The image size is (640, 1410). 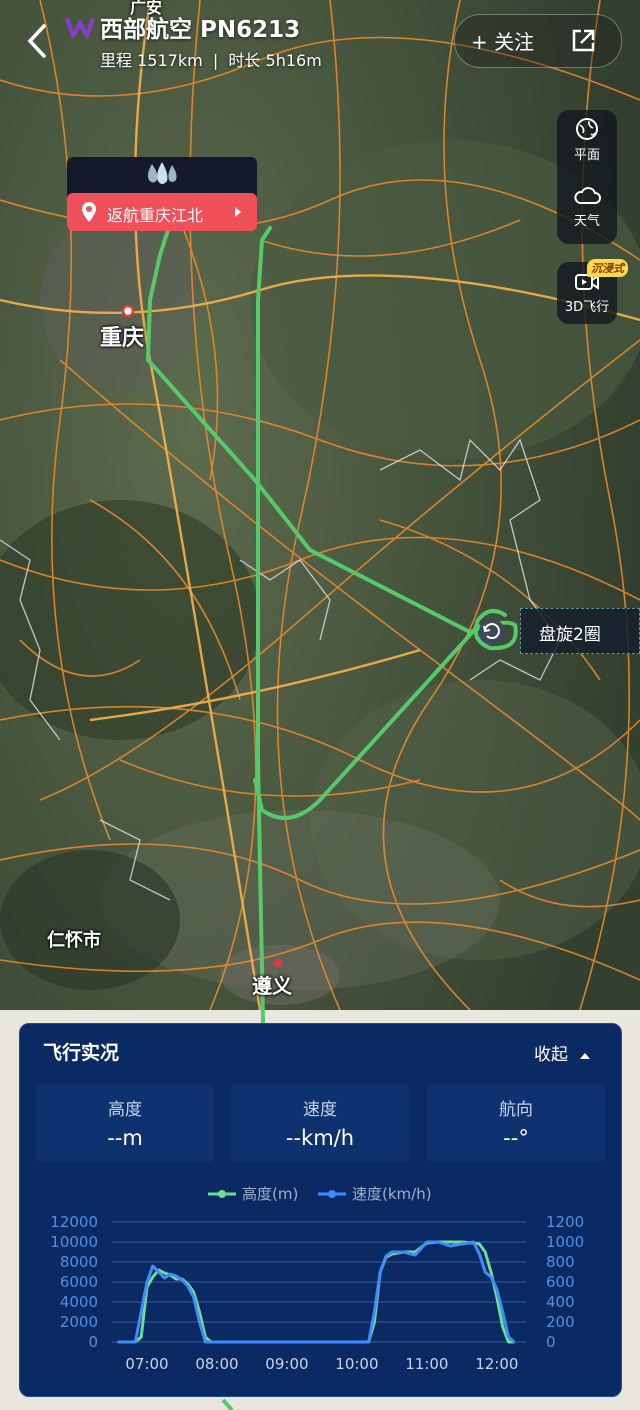 What do you see at coordinates (286, 1364) in the screenshot?
I see `x-tick: 09:00` at bounding box center [286, 1364].